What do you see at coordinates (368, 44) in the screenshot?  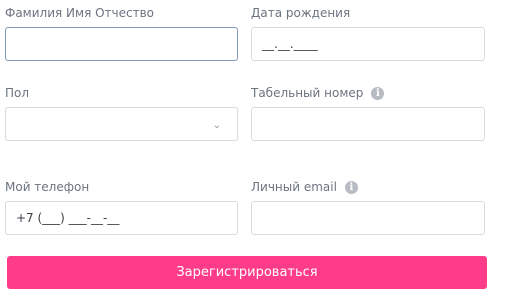 I see `birth-date-input: __.__.____` at bounding box center [368, 44].